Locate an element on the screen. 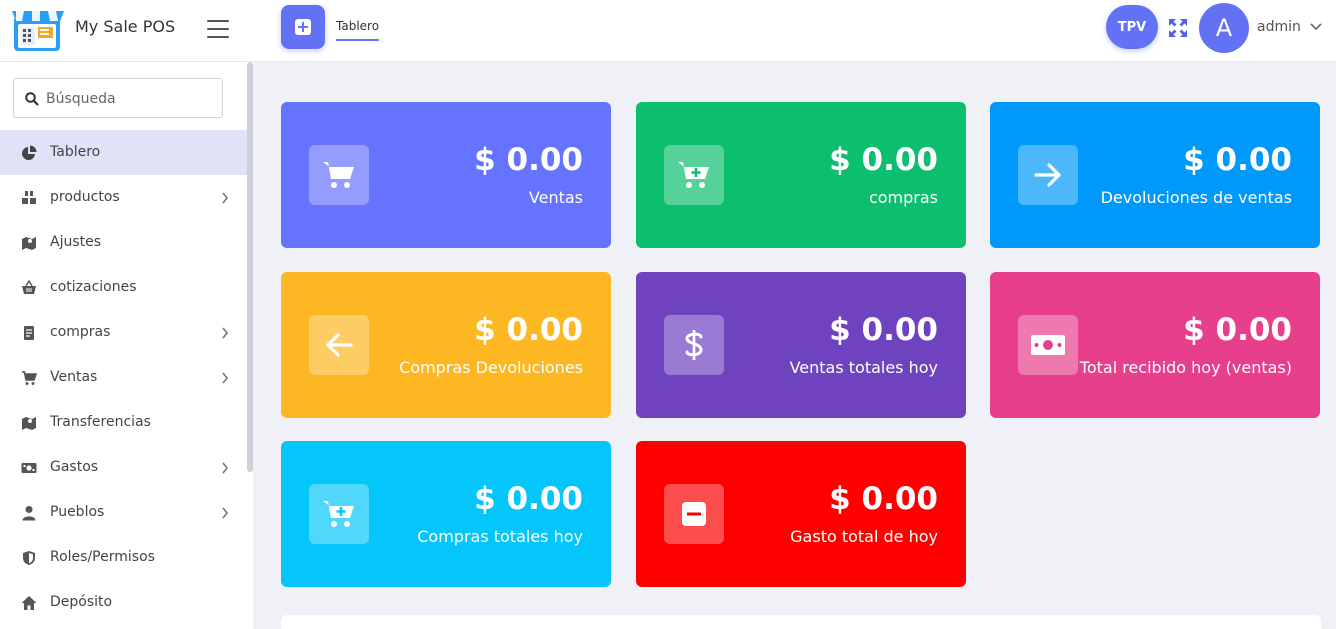 This screenshot has width=1336, height=629. home-icon is located at coordinates (29, 603).